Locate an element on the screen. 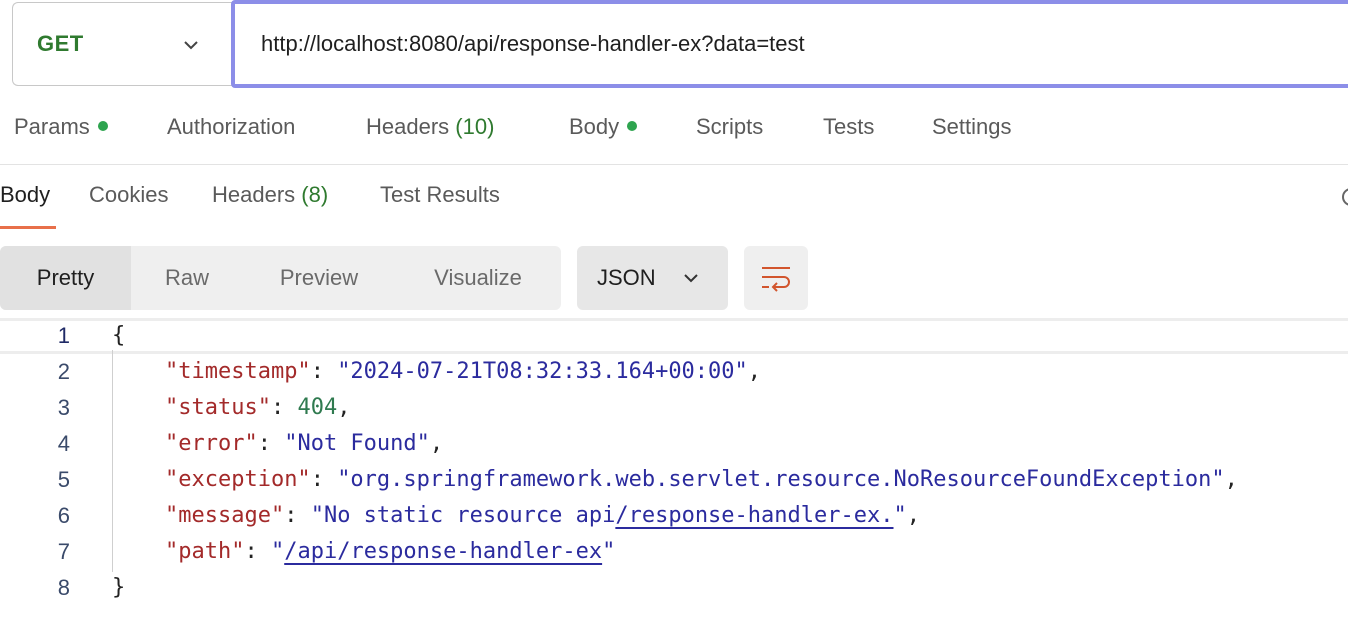  clock-icon is located at coordinates (1344, 197).